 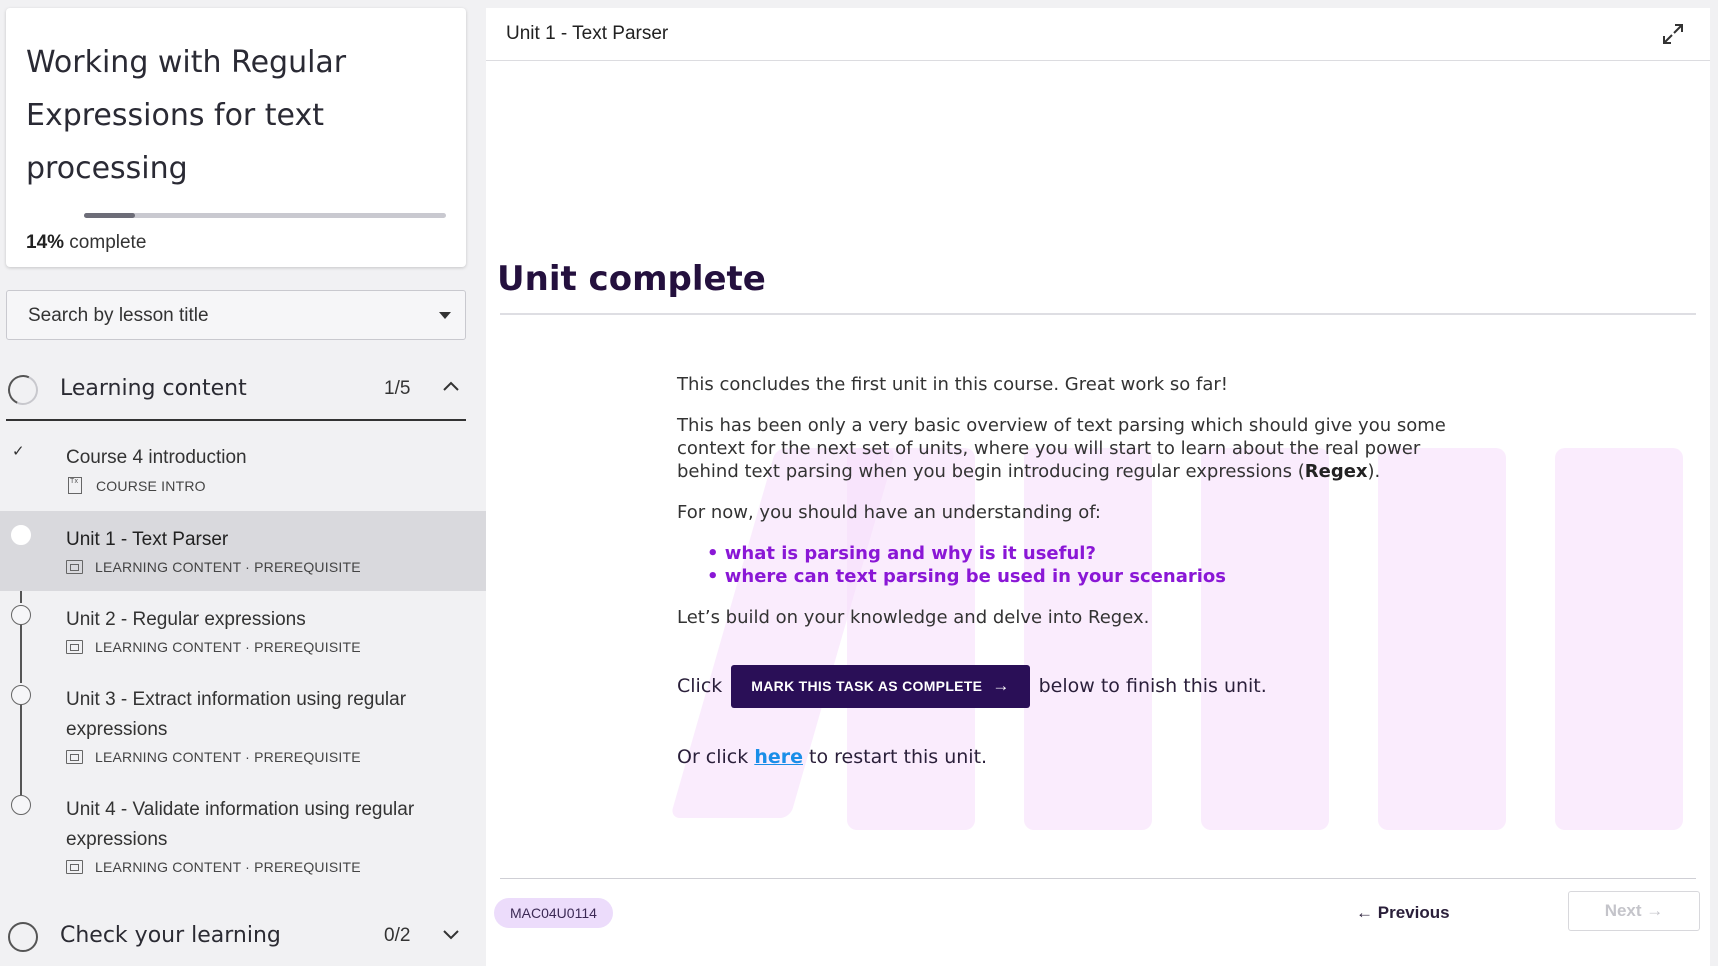 I want to click on lesson-title: Unit 1 - Text Parser, so click(x=147, y=539).